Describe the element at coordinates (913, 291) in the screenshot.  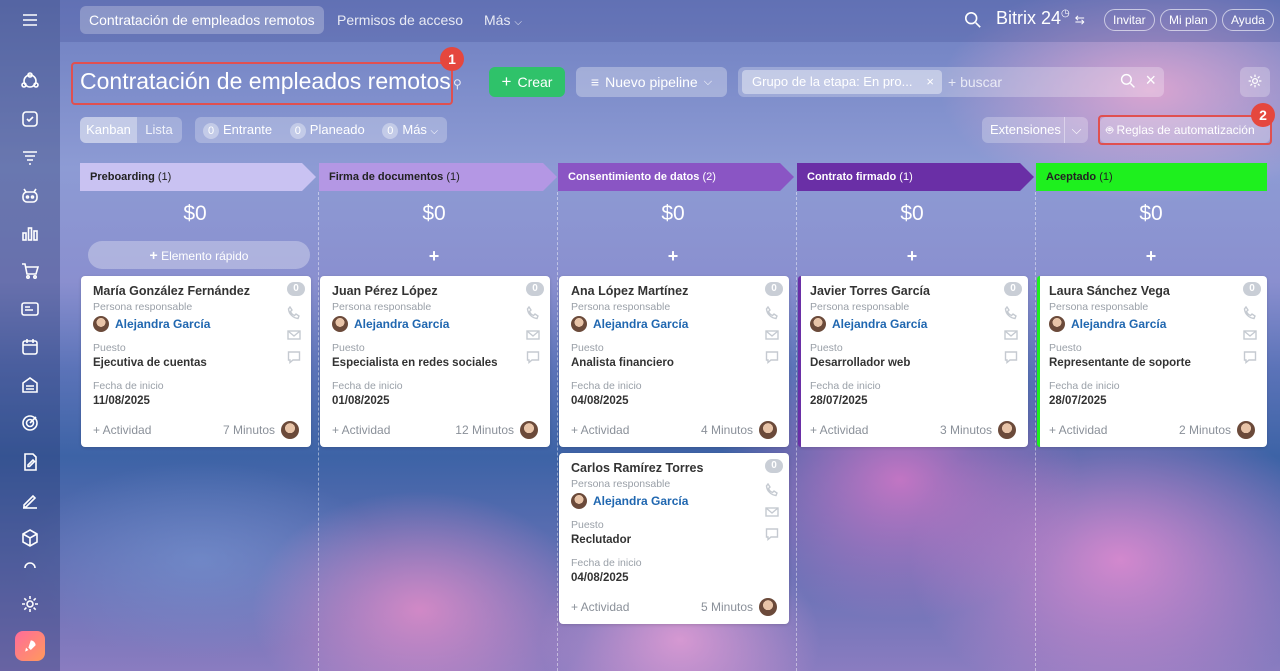
I see `card-title: Javier Torres García` at that location.